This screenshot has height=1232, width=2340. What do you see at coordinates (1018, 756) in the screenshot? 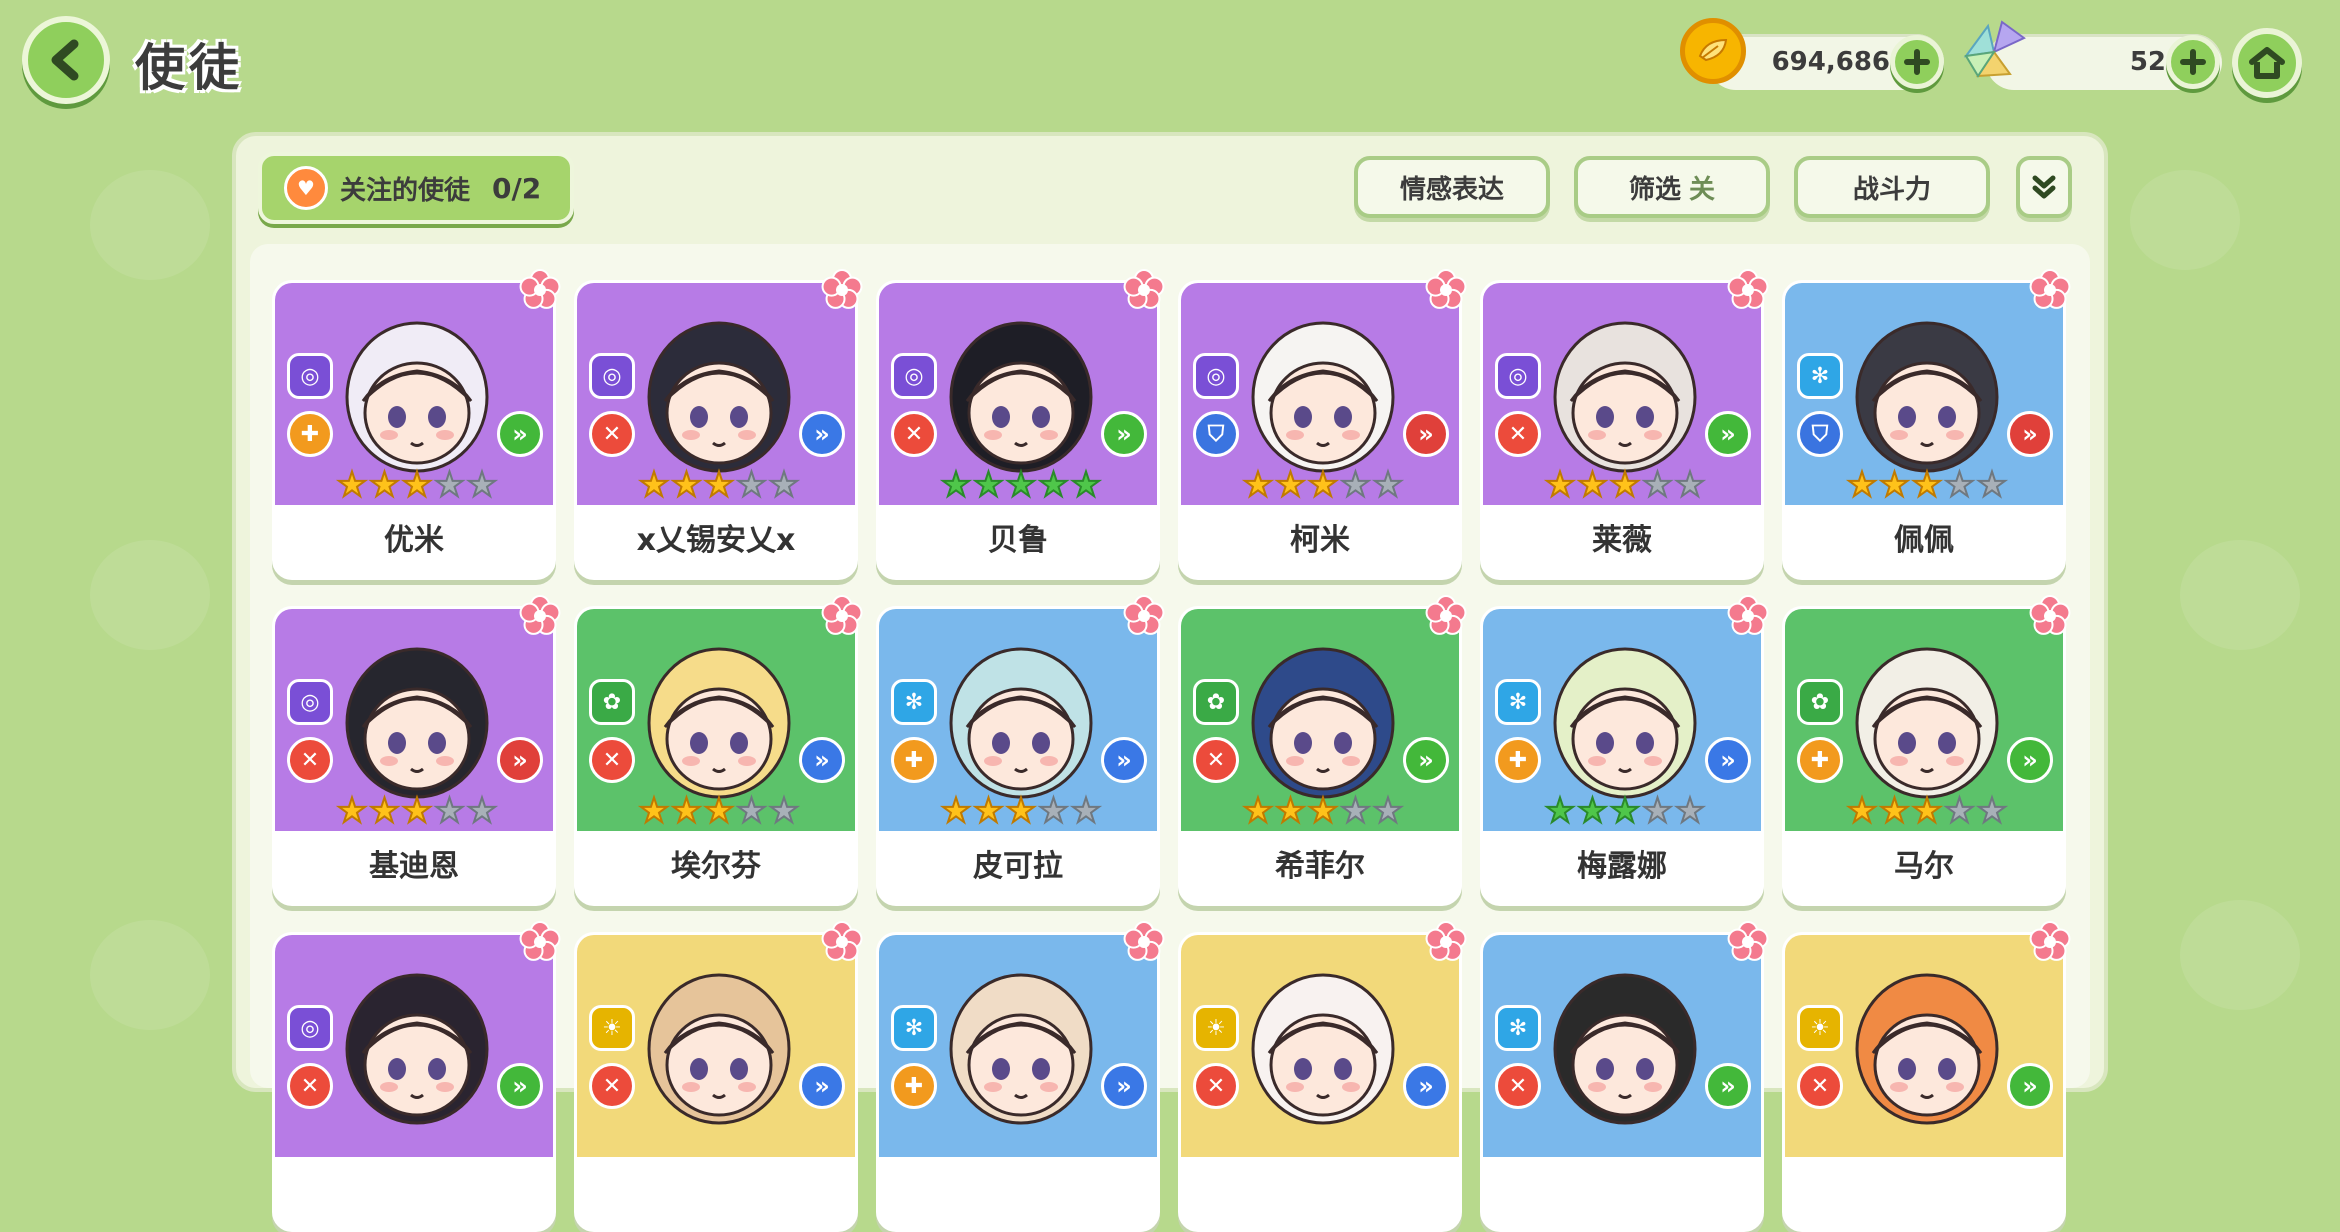
I see `character-card: ✻ ✚» ★ ★ ★ ★ ★ 皮可拉` at bounding box center [1018, 756].